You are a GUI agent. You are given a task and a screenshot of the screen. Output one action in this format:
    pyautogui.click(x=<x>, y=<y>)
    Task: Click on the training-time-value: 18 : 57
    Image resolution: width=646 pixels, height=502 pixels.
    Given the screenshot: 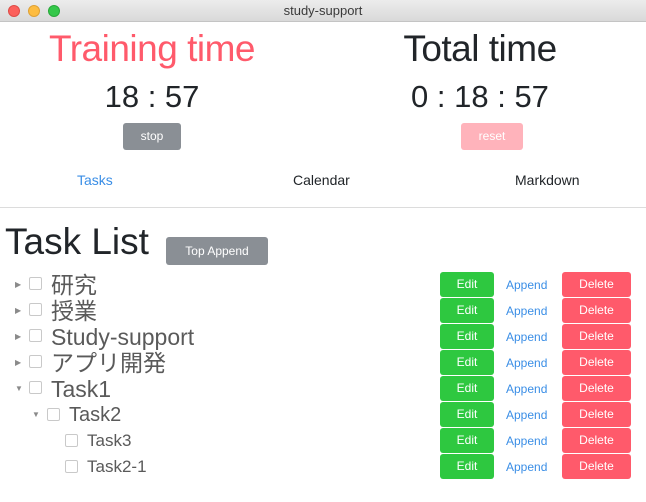 What is the action you would take?
    pyautogui.click(x=152, y=96)
    